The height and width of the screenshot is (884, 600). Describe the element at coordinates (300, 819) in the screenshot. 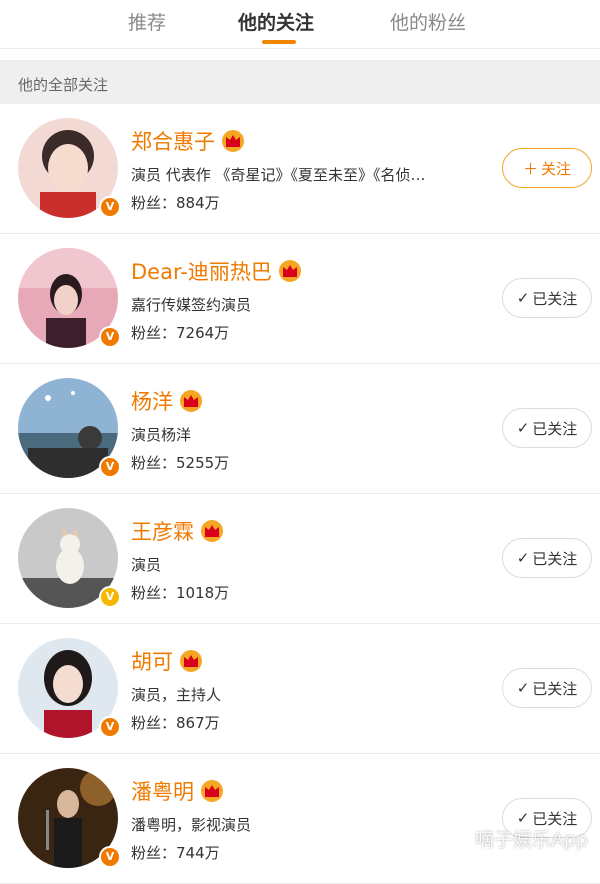

I see `list-item: V 潘粤明 潘粤明，影视演员 粉丝：744万 ✓ 已关注` at that location.